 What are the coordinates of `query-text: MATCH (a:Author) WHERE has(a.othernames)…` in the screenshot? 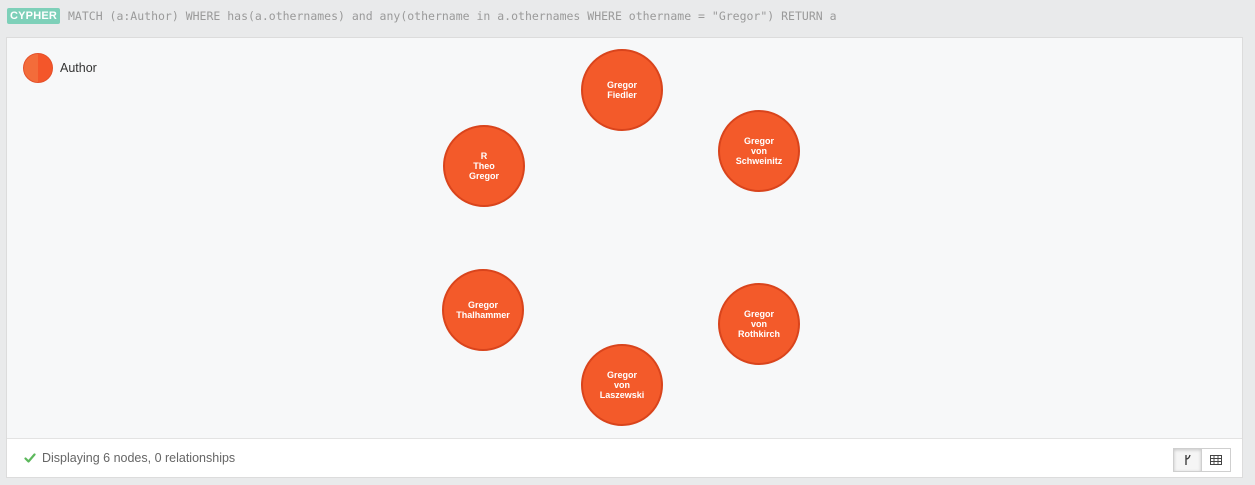 It's located at (452, 16).